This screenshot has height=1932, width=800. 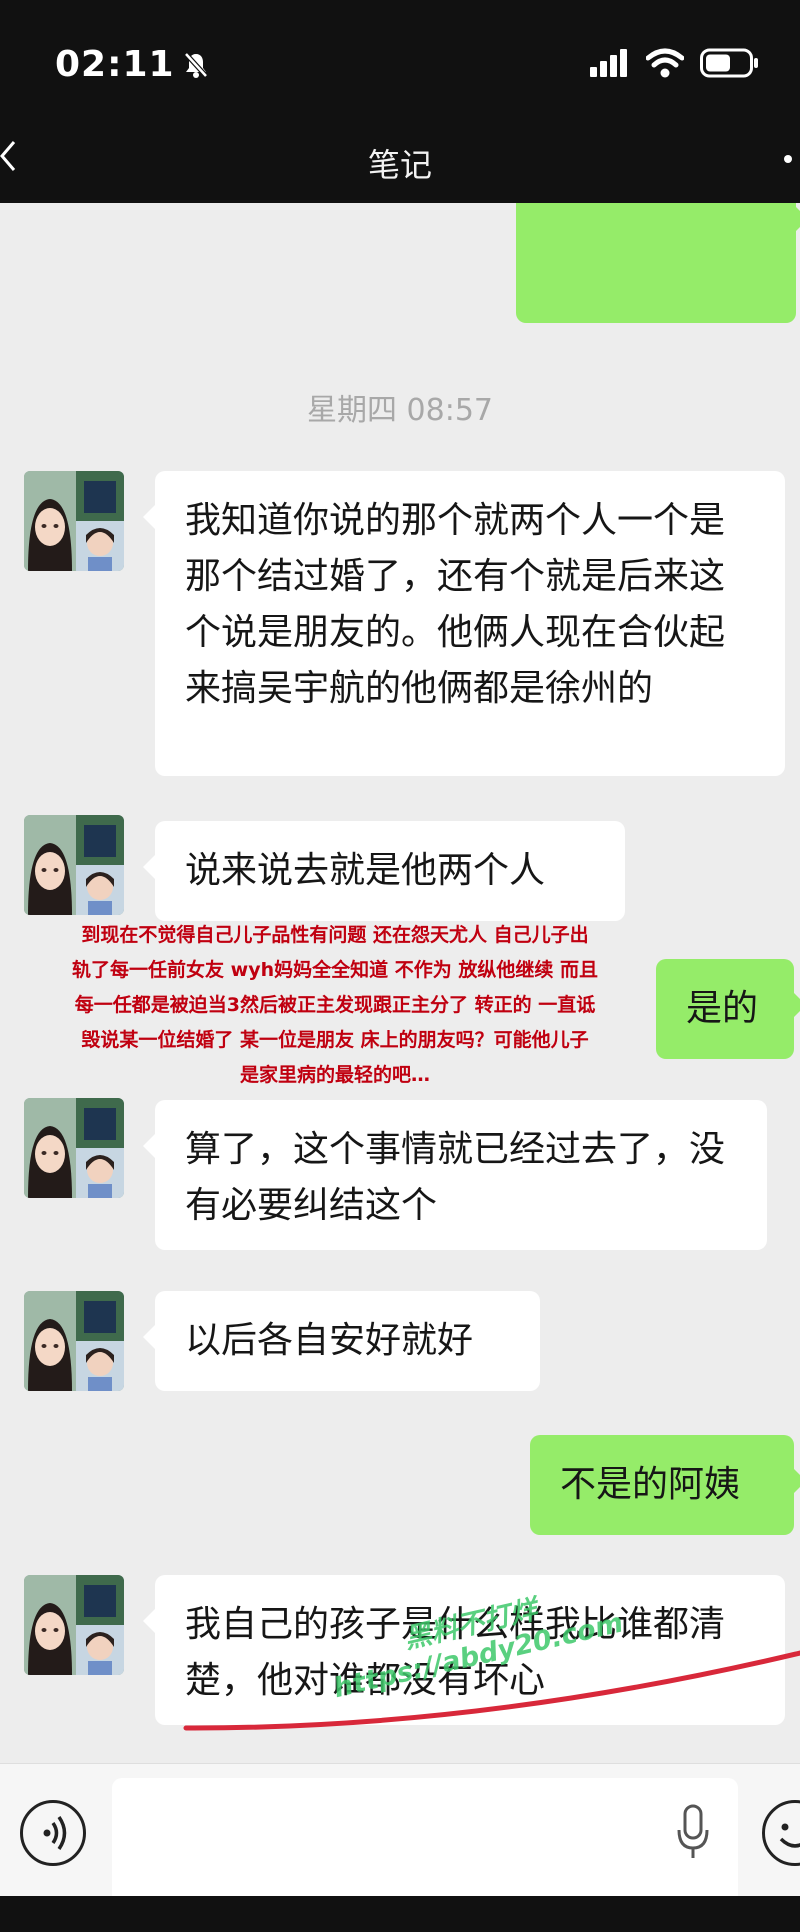 What do you see at coordinates (115, 64) in the screenshot?
I see `status-time-text: 02:11` at bounding box center [115, 64].